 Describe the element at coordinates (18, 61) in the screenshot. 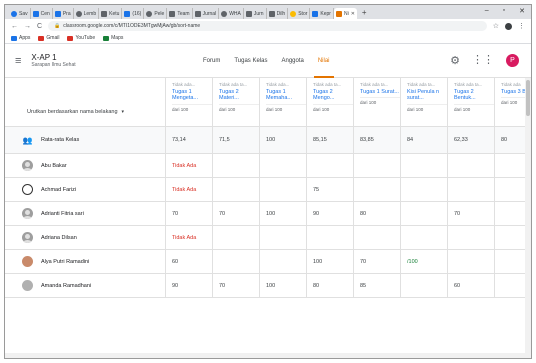

I see `hamburger-menu-icon: ≡` at that location.